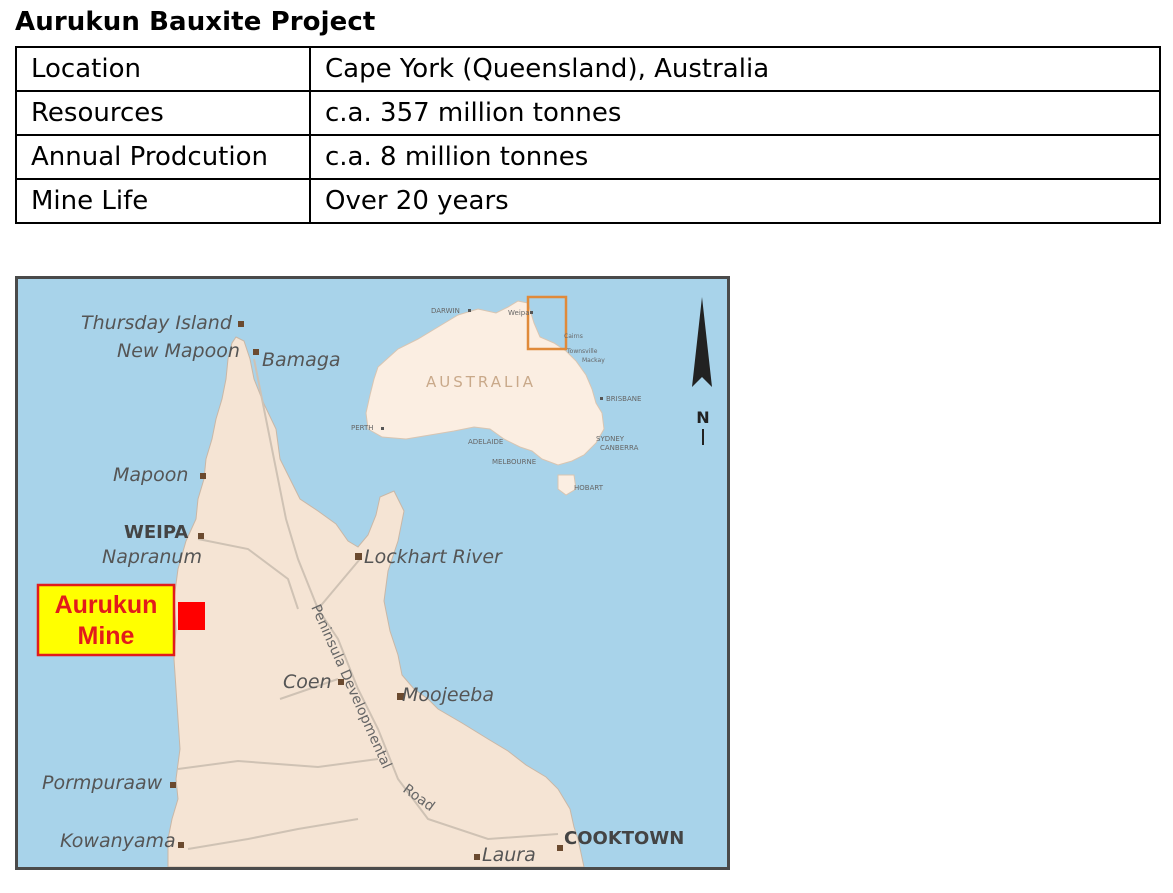 Image resolution: width=1173 pixels, height=893 pixels. Describe the element at coordinates (582, 351) in the screenshot. I see `inset-townsville: Townsville` at that location.